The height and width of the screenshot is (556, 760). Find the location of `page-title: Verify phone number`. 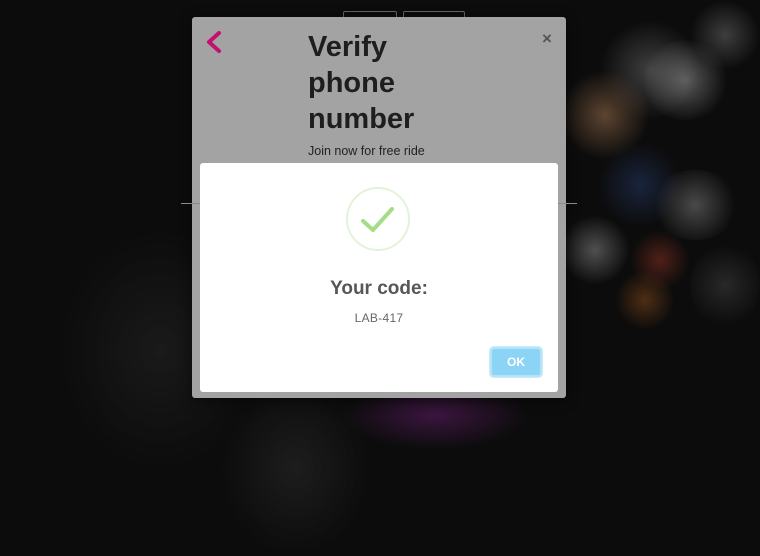

page-title: Verify phone number is located at coordinates (361, 83).